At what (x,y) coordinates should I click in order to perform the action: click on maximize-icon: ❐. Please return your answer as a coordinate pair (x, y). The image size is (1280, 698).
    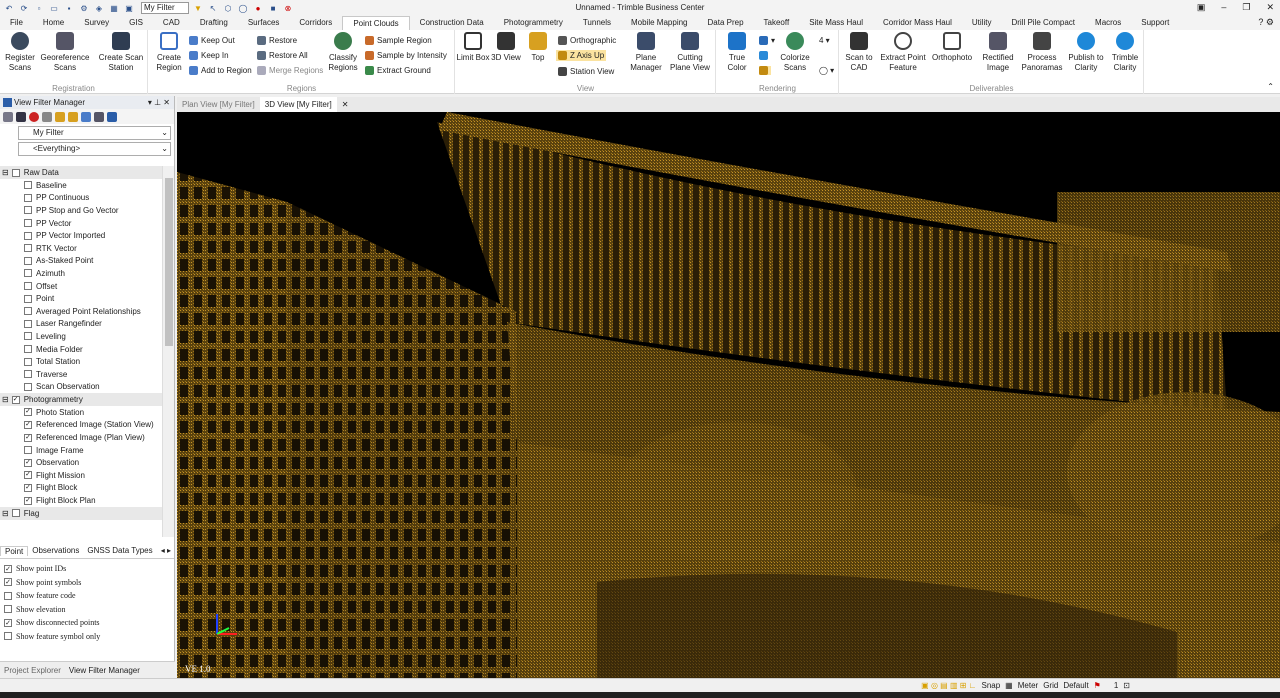
    Looking at the image, I should click on (1246, 7).